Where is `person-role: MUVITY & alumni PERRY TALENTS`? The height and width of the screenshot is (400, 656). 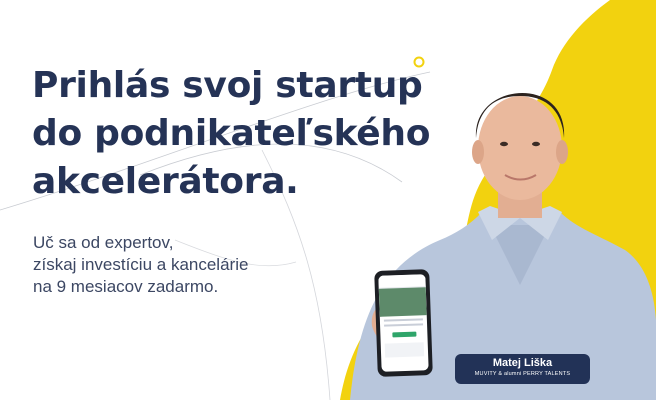
person-role: MUVITY & alumni PERRY TALENTS is located at coordinates (522, 374).